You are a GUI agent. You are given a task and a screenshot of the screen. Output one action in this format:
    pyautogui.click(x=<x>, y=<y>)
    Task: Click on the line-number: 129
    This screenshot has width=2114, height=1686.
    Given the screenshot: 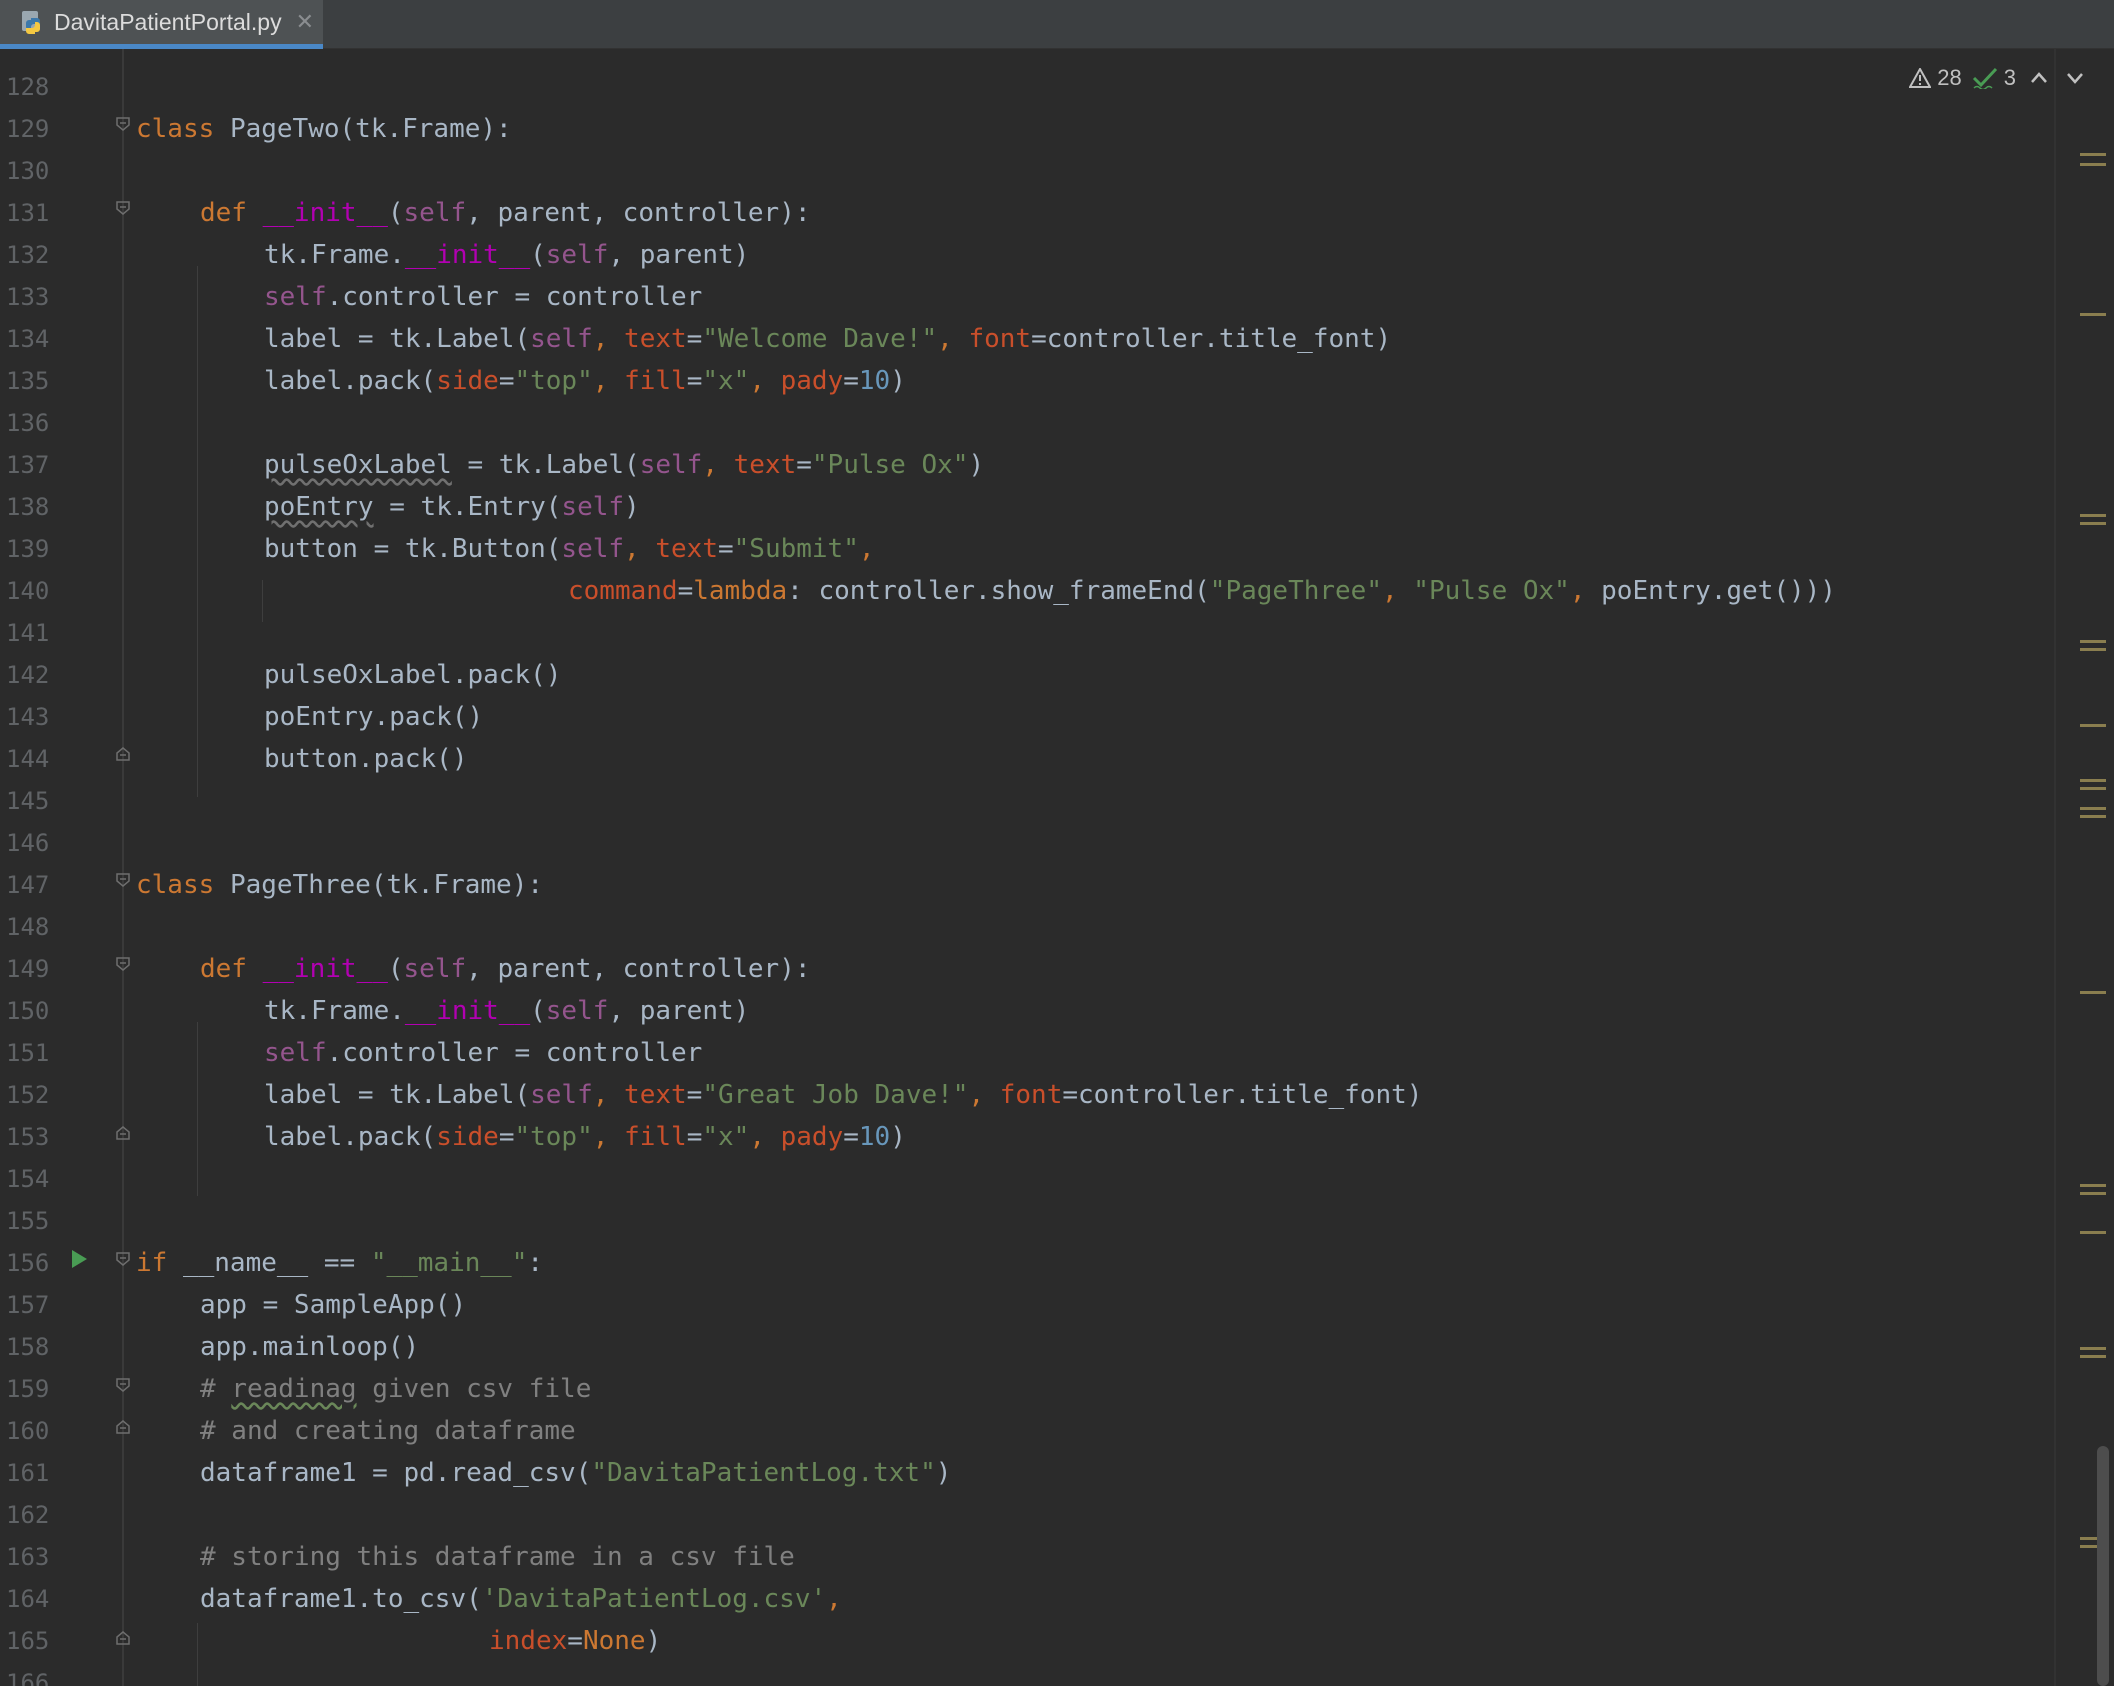 What is the action you would take?
    pyautogui.click(x=28, y=129)
    